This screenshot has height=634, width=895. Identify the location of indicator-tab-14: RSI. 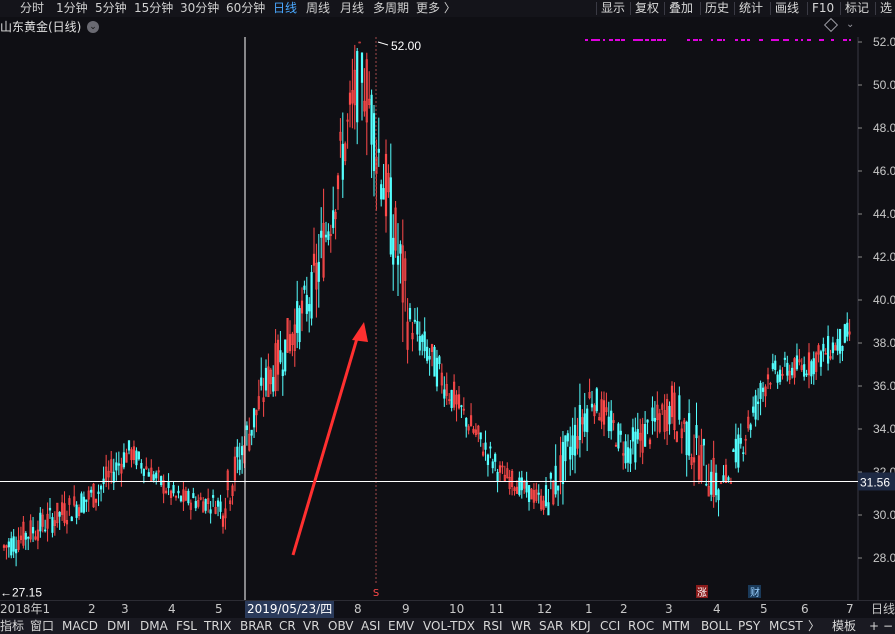
(493, 626).